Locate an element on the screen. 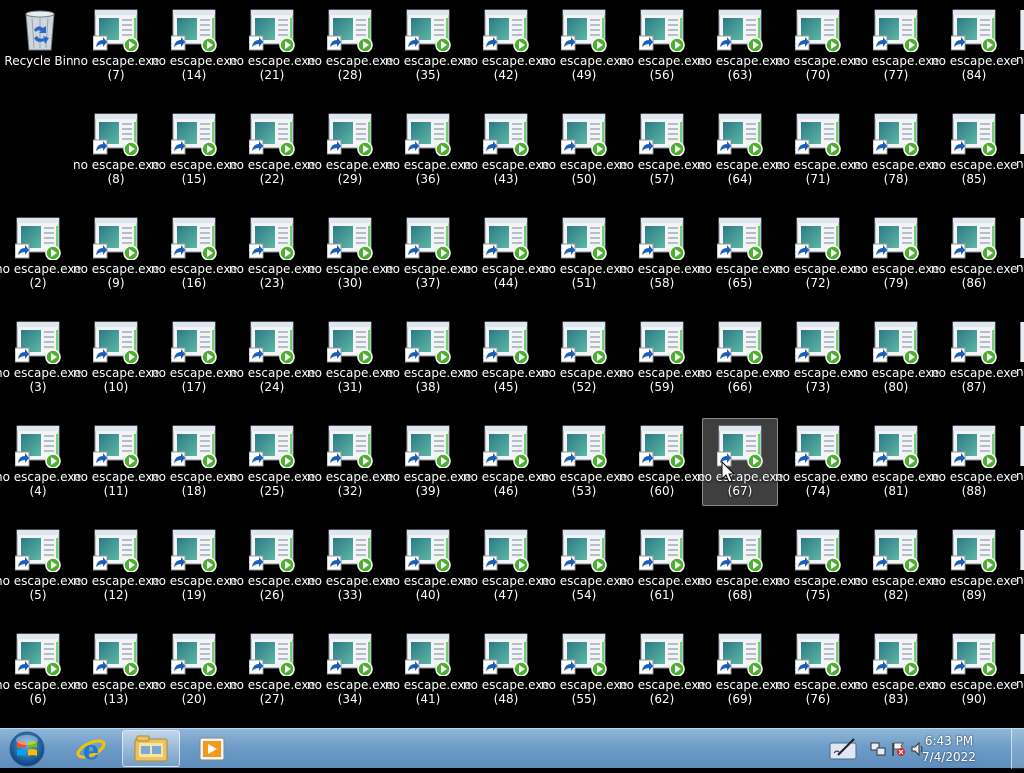 This screenshot has width=1024, height=773. shortcut-icon: no escape.exe (46) is located at coordinates (506, 462).